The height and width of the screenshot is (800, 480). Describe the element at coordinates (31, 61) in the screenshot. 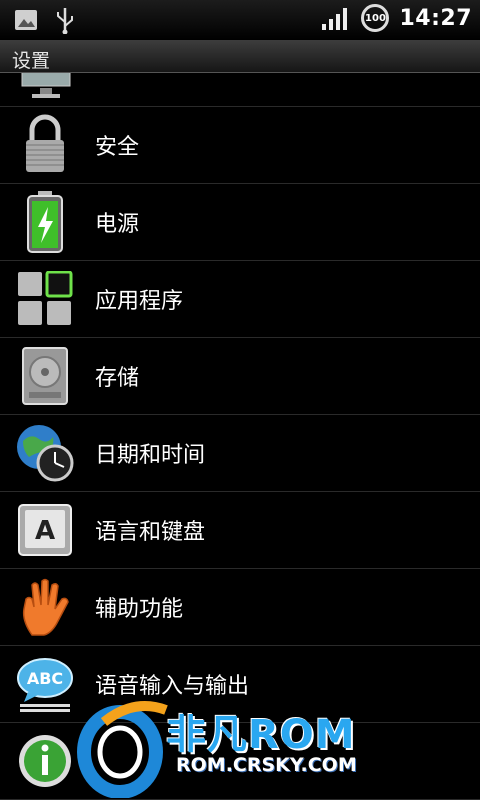

I see `page-title: 设置` at that location.